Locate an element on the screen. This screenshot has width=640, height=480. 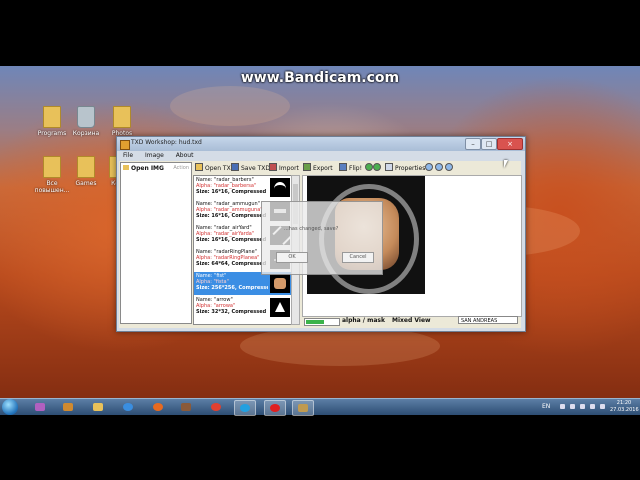
flip-label: Flip! is located at coordinates (355, 168).